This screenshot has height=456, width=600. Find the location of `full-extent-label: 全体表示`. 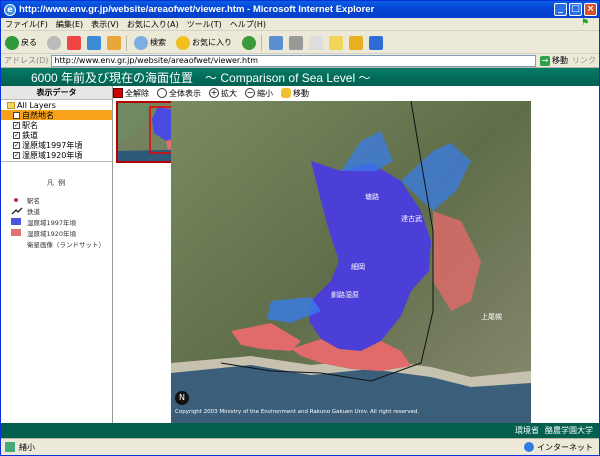

full-extent-label: 全体表示 is located at coordinates (185, 93).